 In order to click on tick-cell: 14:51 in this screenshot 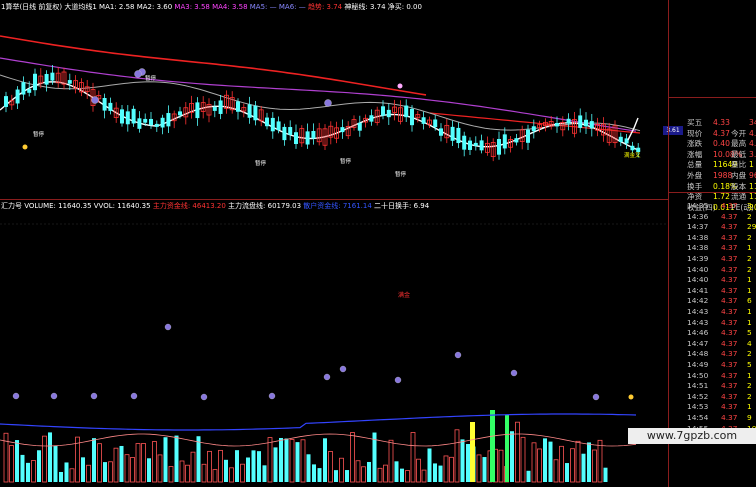, I will do `click(698, 386)`.